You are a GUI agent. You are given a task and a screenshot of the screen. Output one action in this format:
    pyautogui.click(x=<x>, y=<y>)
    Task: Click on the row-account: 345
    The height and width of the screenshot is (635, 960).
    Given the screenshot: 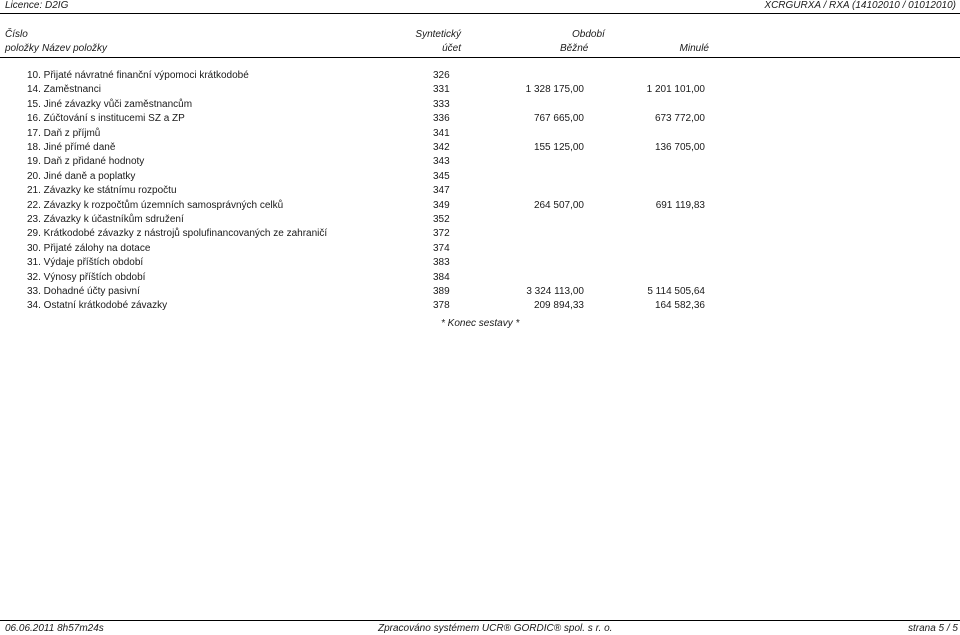 What is the action you would take?
    pyautogui.click(x=441, y=176)
    